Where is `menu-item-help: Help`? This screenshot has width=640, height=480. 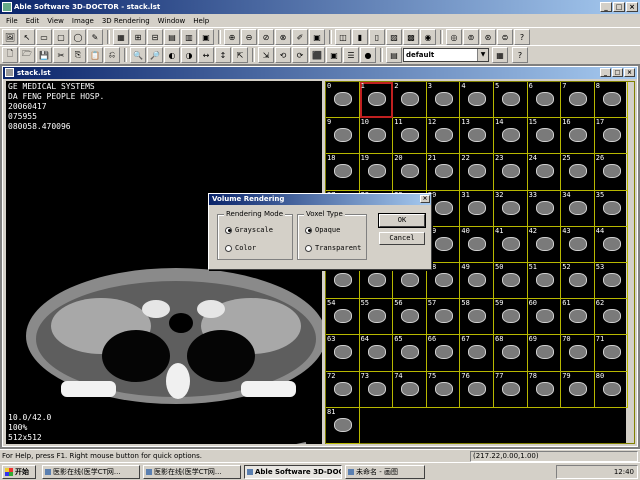
menu-item-help: Help is located at coordinates (201, 21).